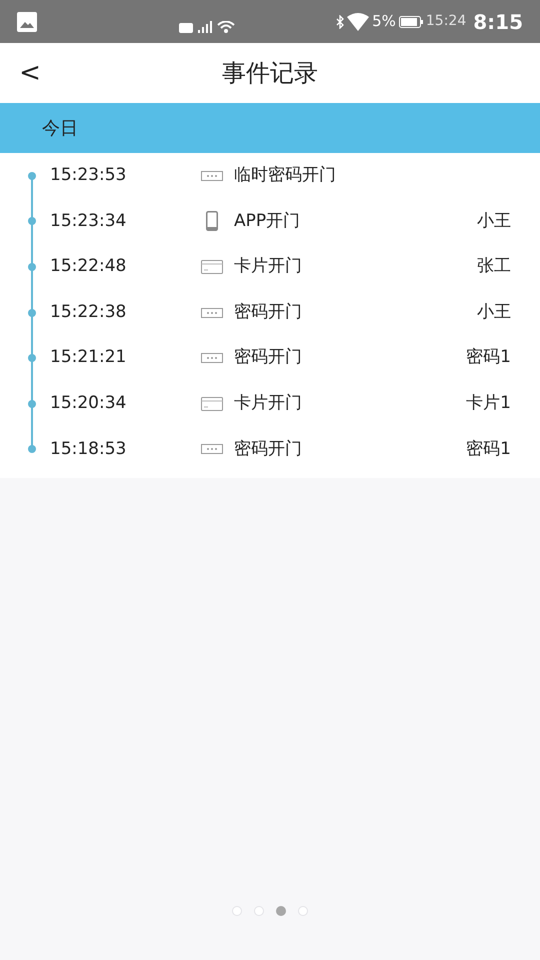 This screenshot has width=540, height=960. I want to click on gallery-icon, so click(27, 22).